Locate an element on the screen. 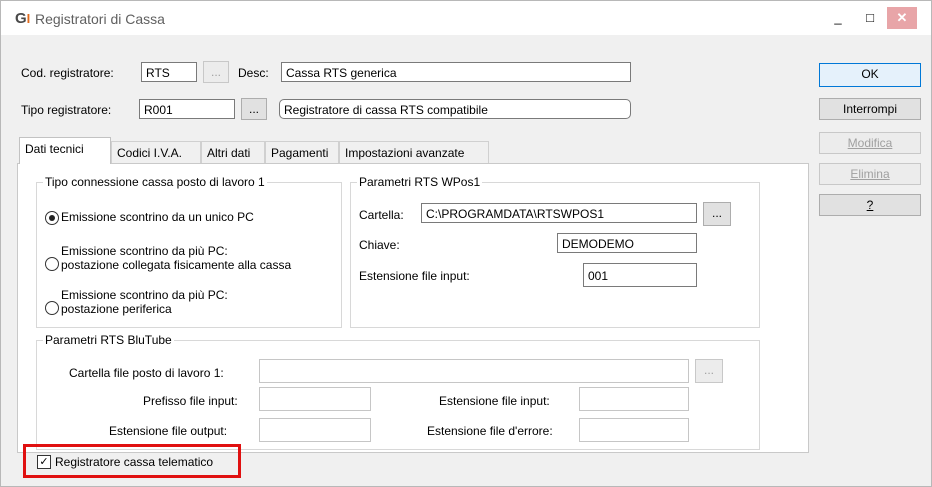  radio-unico-pc is located at coordinates (52, 218).